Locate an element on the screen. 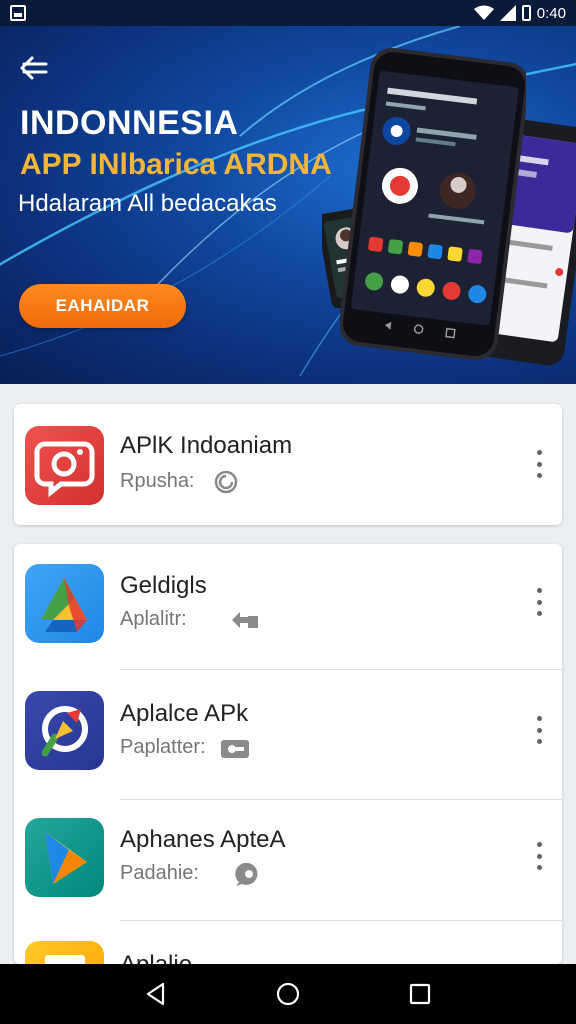  ticket-icon is located at coordinates (235, 749).